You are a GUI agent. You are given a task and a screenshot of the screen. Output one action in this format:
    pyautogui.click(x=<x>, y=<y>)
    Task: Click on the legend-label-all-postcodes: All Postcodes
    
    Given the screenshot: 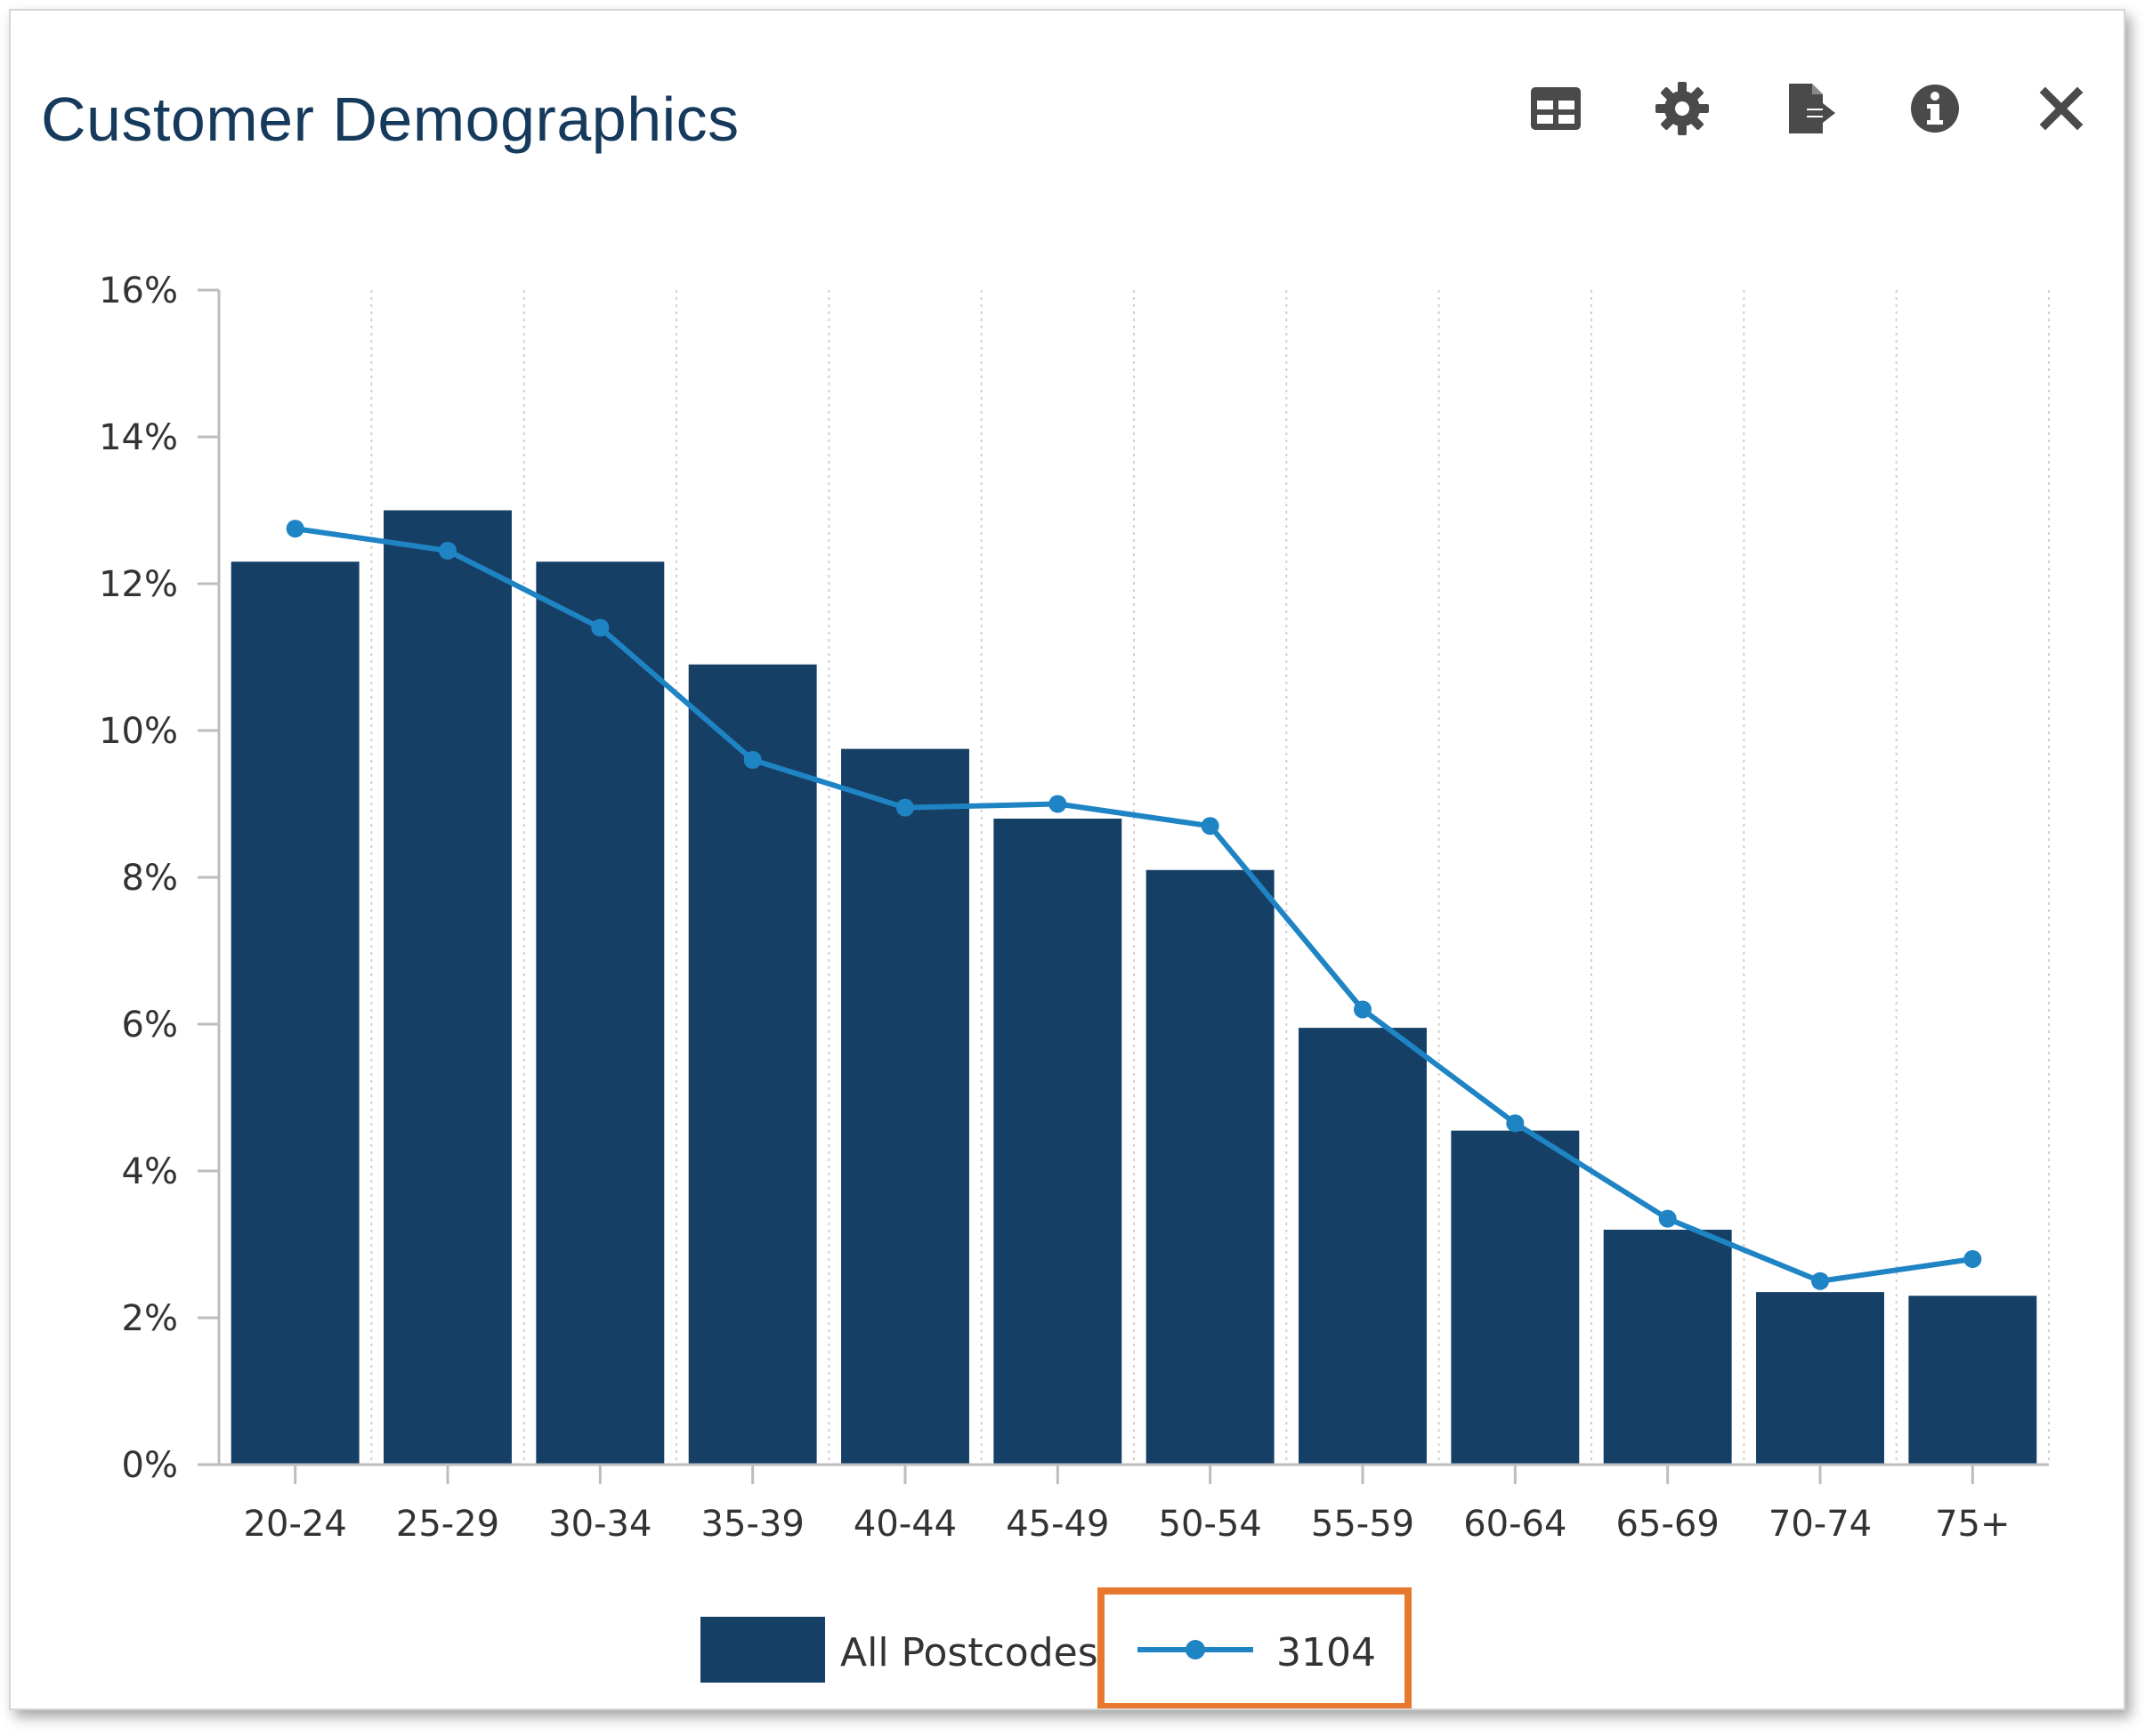 What is the action you would take?
    pyautogui.click(x=969, y=1652)
    